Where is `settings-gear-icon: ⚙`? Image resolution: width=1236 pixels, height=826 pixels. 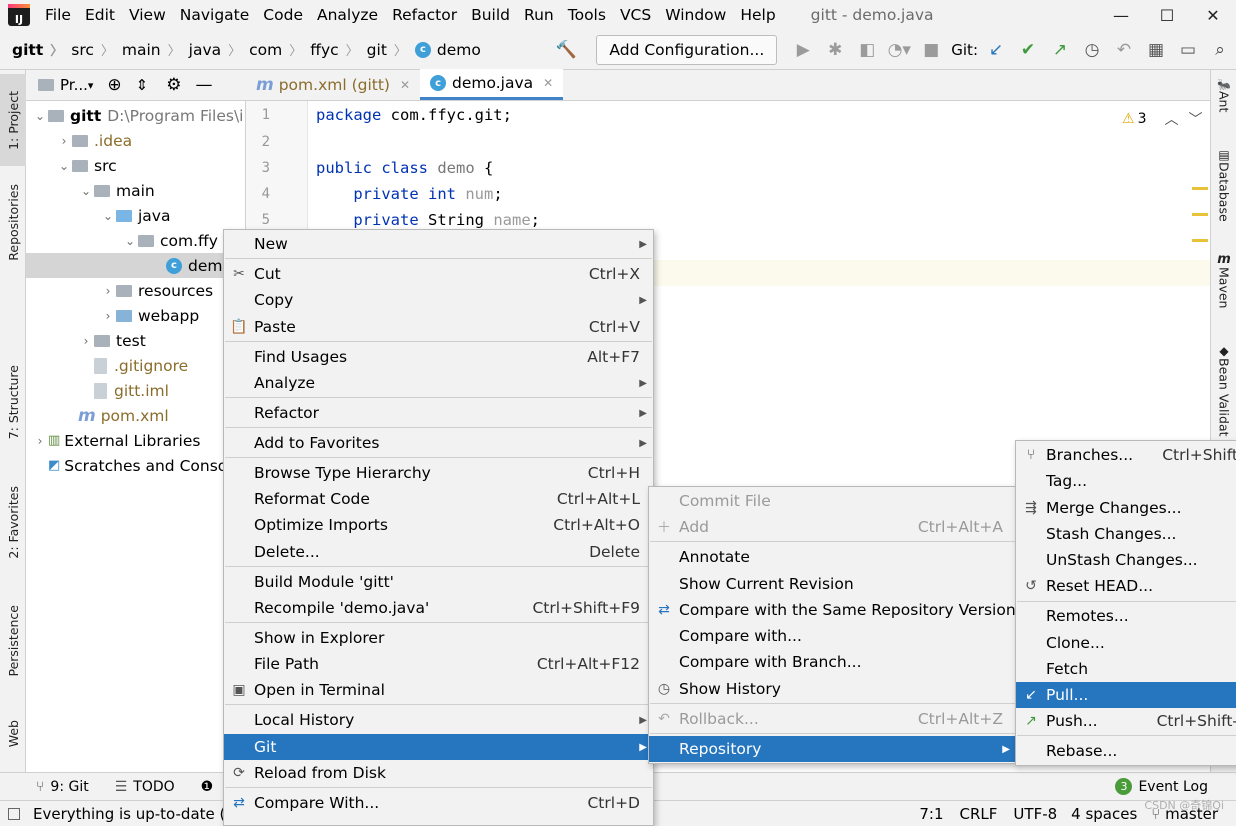 settings-gear-icon: ⚙ is located at coordinates (173, 85).